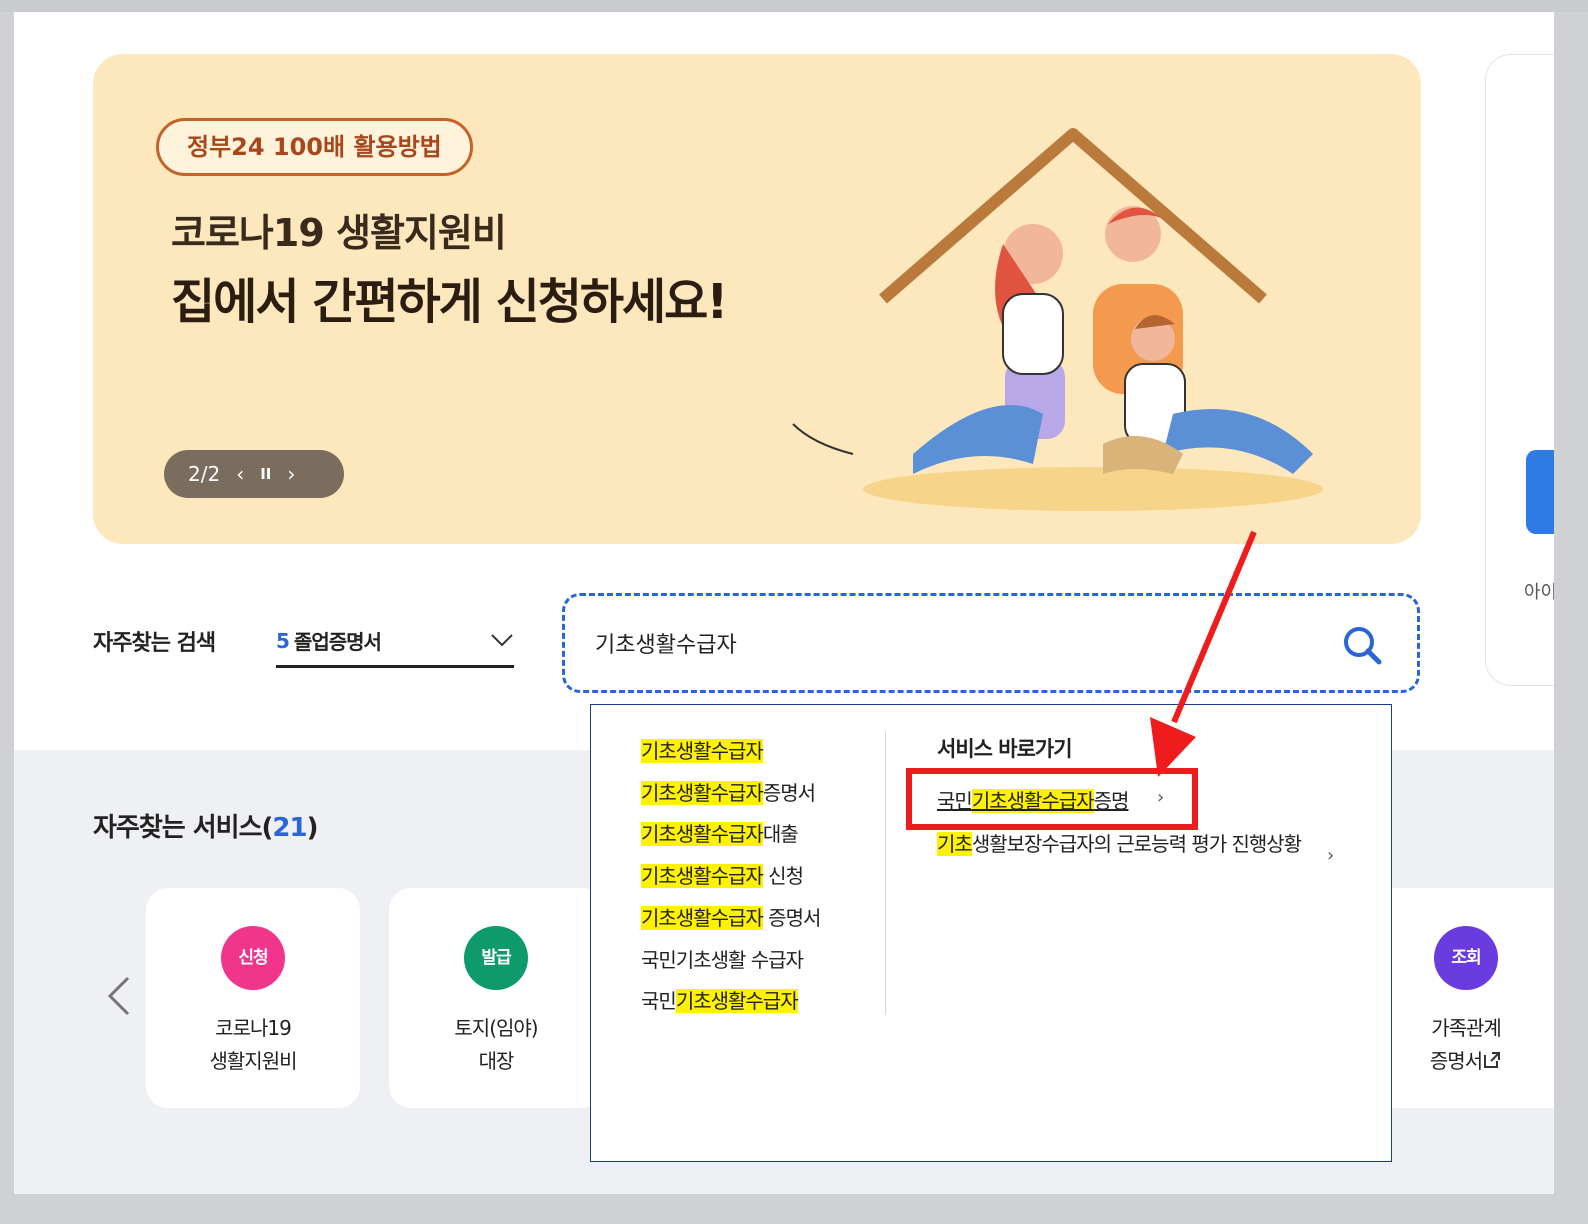 The image size is (1588, 1224). Describe the element at coordinates (496, 998) in the screenshot. I see `service-card: 발급 토지(임야) 대장` at that location.